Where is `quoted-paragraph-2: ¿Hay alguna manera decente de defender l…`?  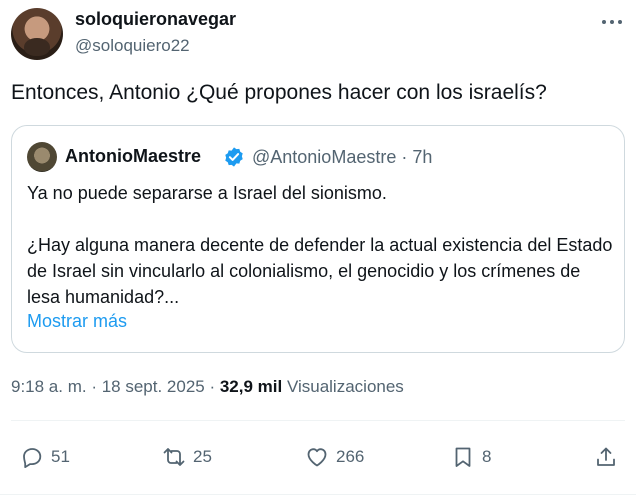 quoted-paragraph-2: ¿Hay alguna manera decente de defender l… is located at coordinates (320, 271).